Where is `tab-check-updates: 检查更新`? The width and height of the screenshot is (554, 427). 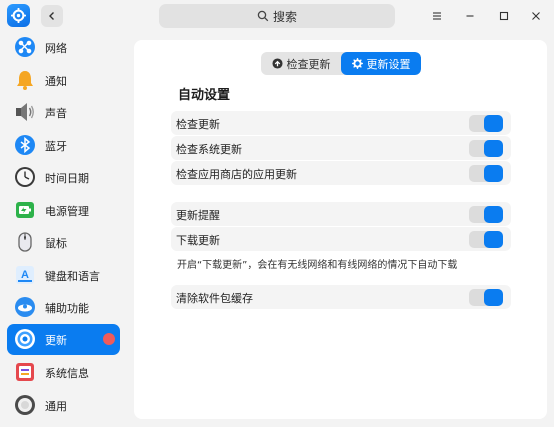
tab-check-updates: 检查更新 is located at coordinates (301, 63).